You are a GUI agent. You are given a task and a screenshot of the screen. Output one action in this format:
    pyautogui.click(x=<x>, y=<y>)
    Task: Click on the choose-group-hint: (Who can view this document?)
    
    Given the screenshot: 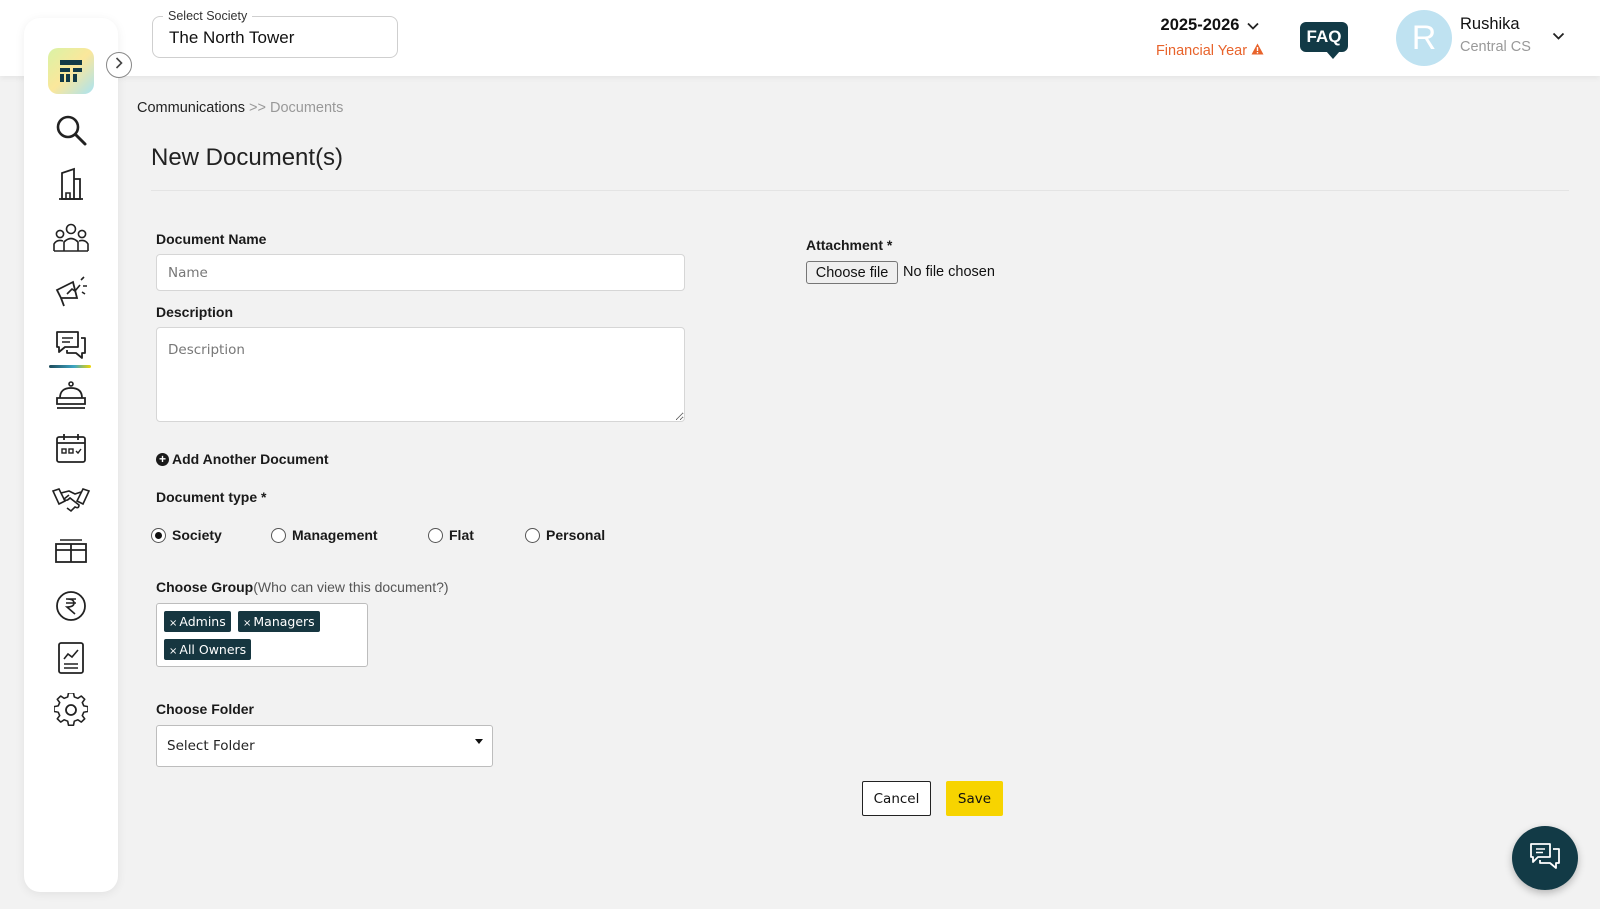 What is the action you would take?
    pyautogui.click(x=351, y=587)
    